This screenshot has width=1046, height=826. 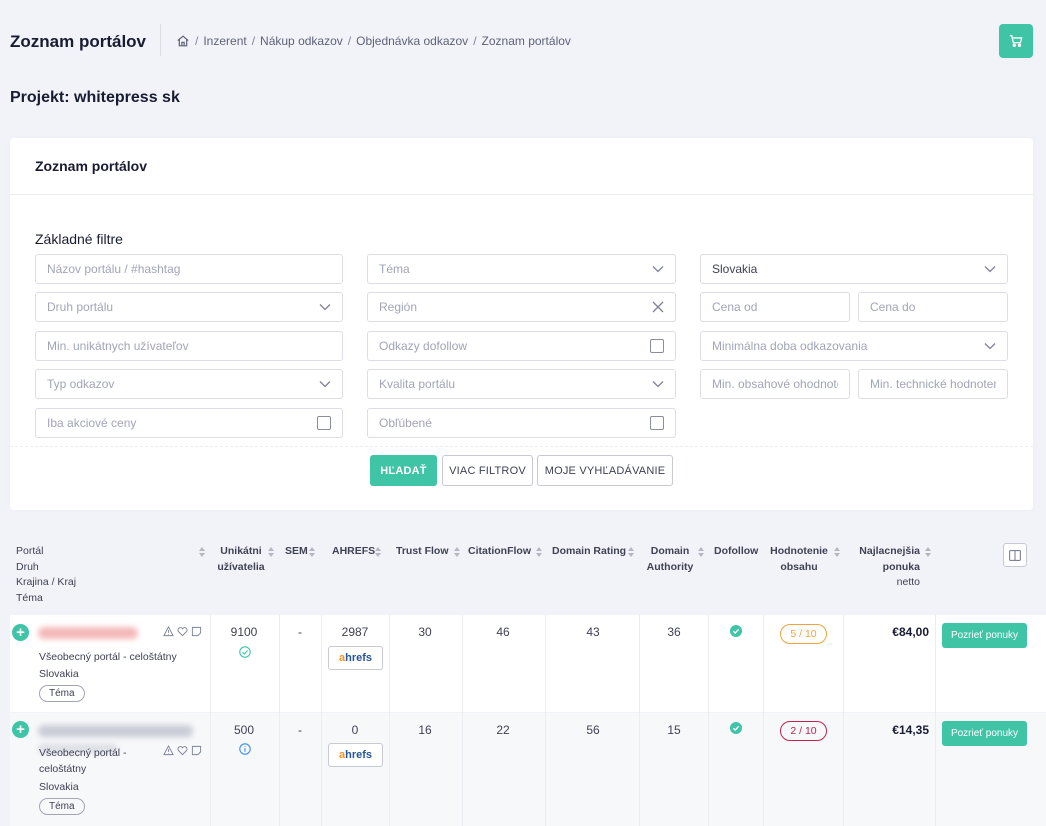 I want to click on domain-authority-value: 15, so click(x=674, y=730).